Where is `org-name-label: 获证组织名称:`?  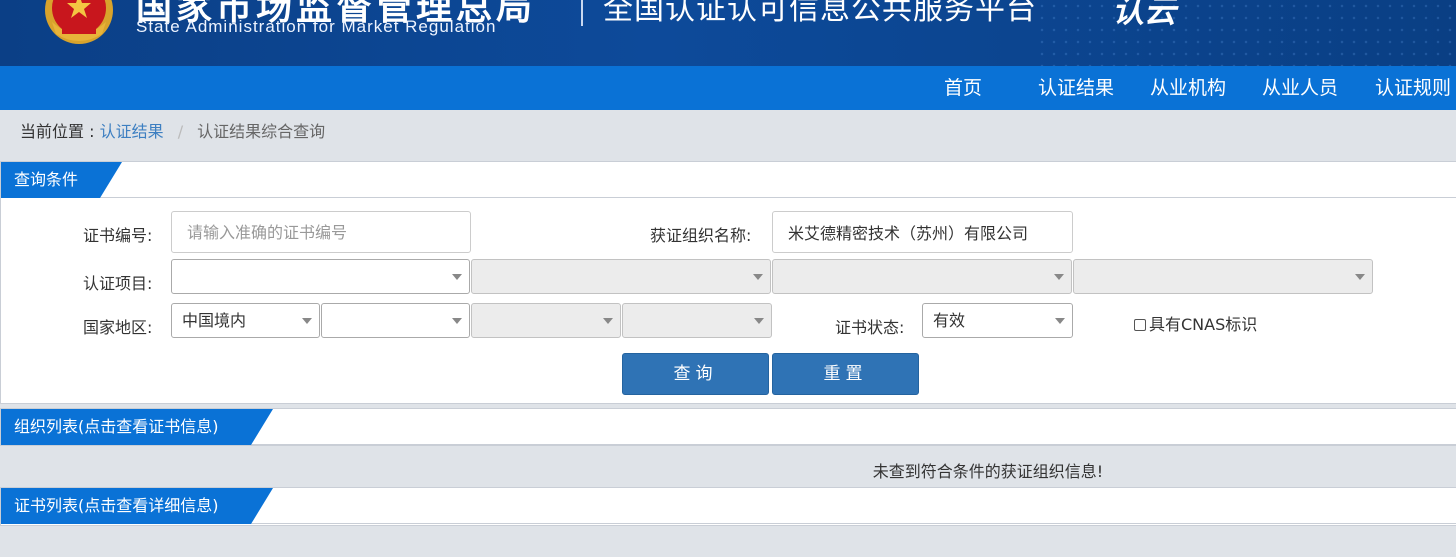
org-name-label: 获证组织名称: is located at coordinates (701, 235).